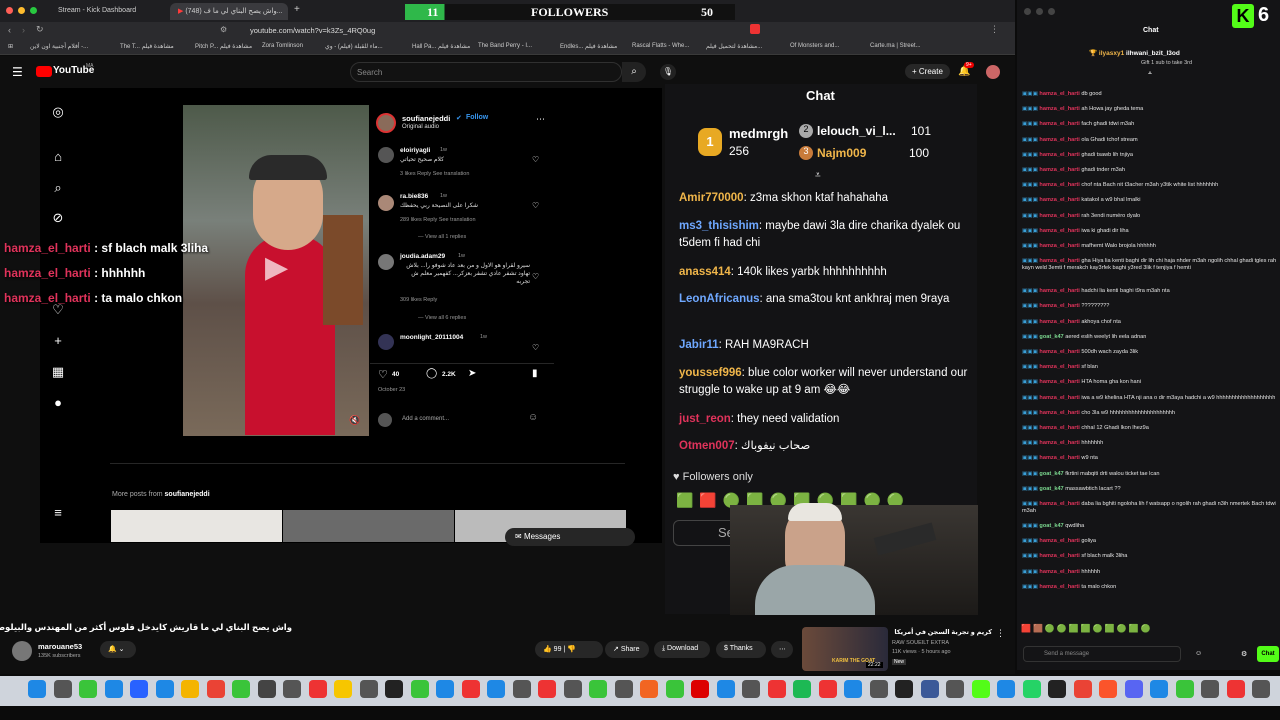 This screenshot has width=1280, height=720. Describe the element at coordinates (719, 226) in the screenshot. I see `chat-user: ms3_thisishim` at that location.